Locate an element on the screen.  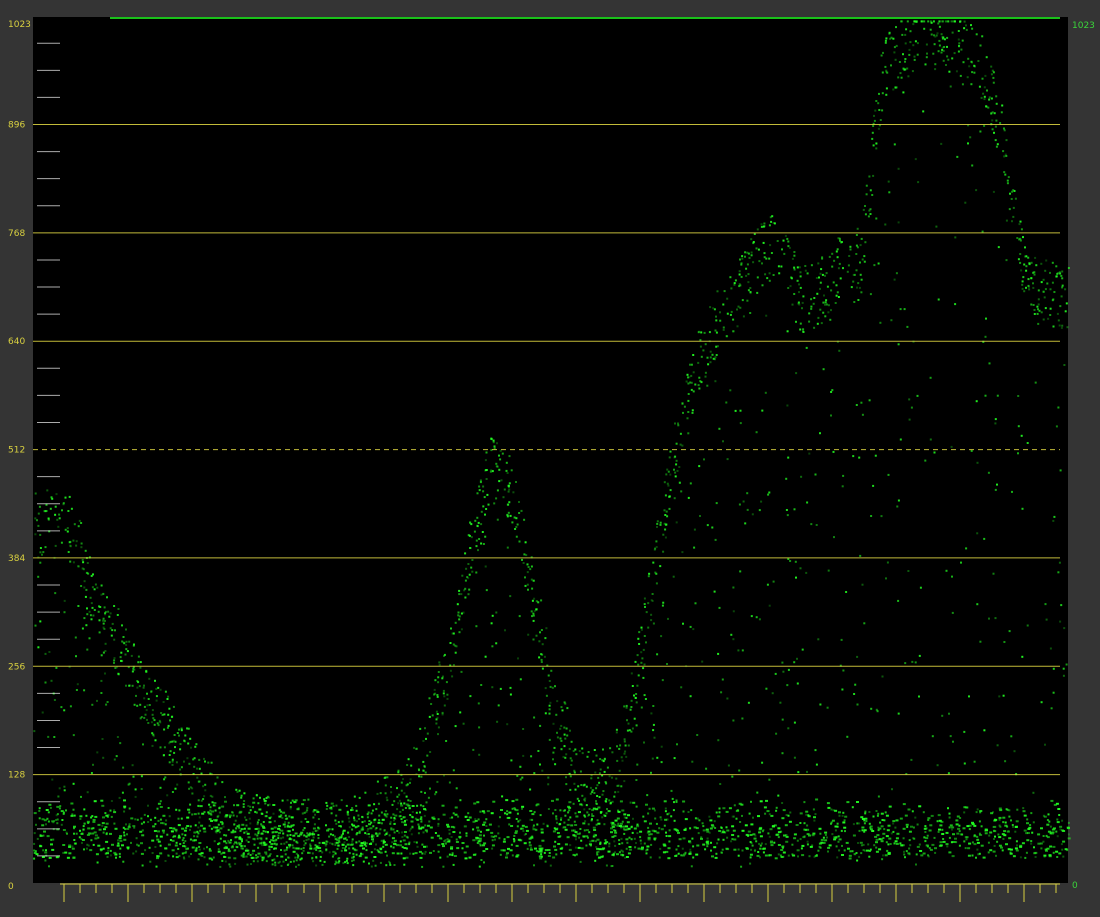
trace-point-1911 is located at coordinates (138, 662).